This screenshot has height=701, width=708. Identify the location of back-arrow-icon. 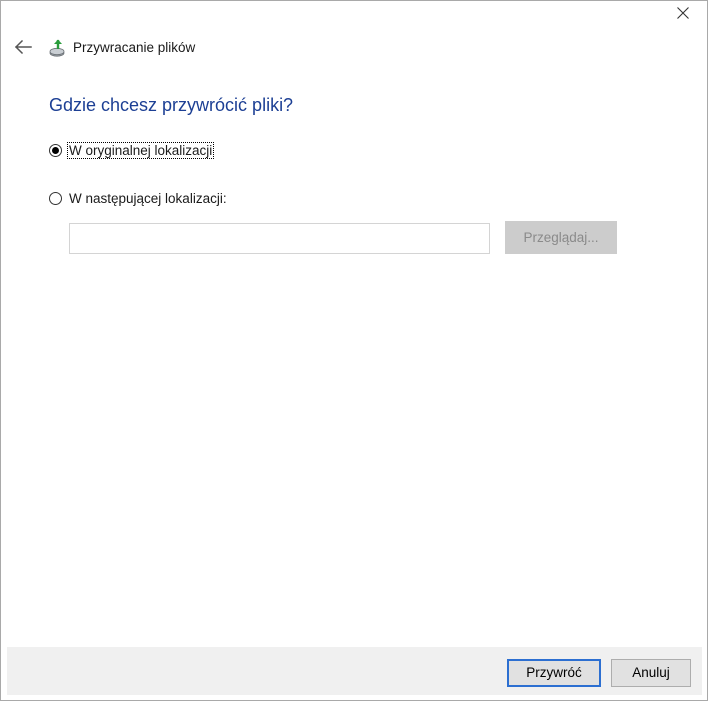
(23, 47).